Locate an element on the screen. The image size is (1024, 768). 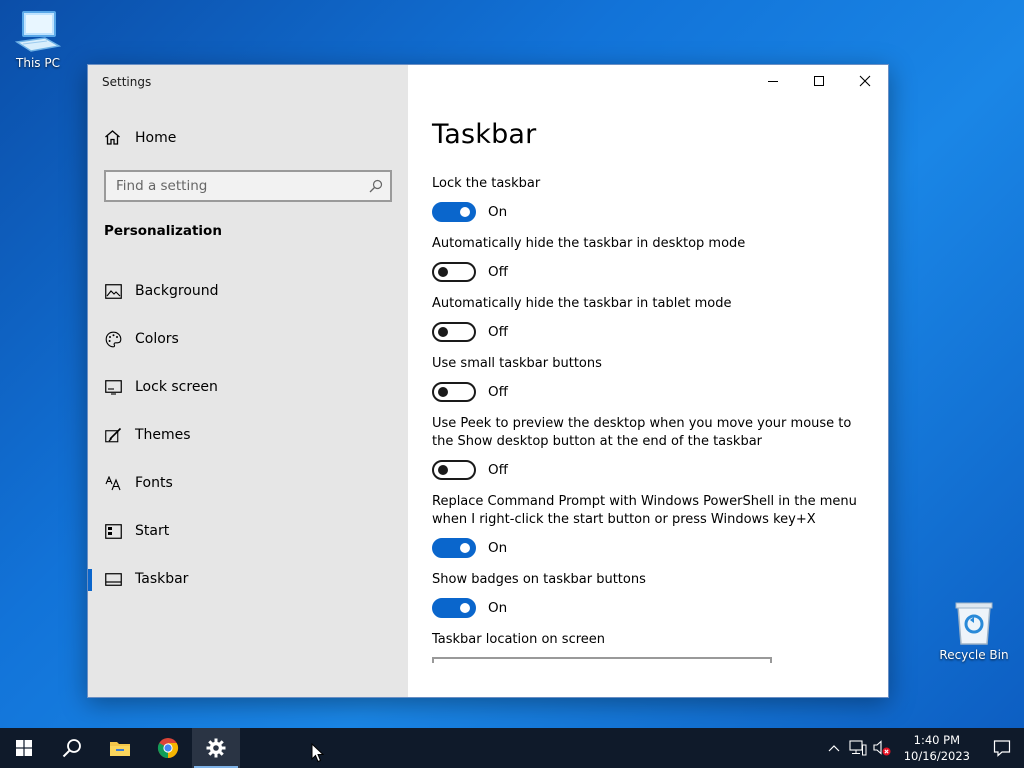
action-center-button is located at coordinates (1002, 748).